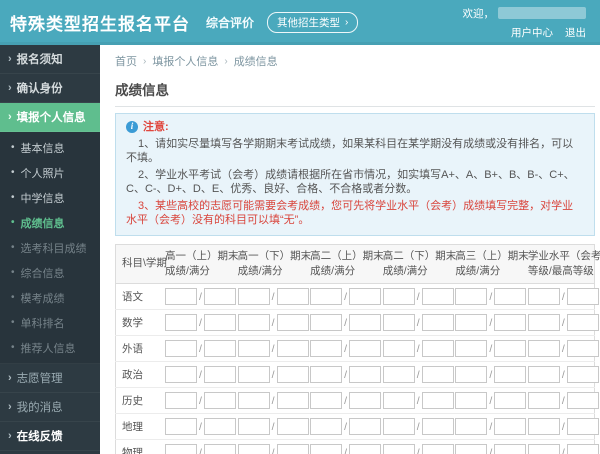 The height and width of the screenshot is (454, 600). I want to click on sidebar-item-fill-personal-info: › 填报个人信息, so click(50, 117).